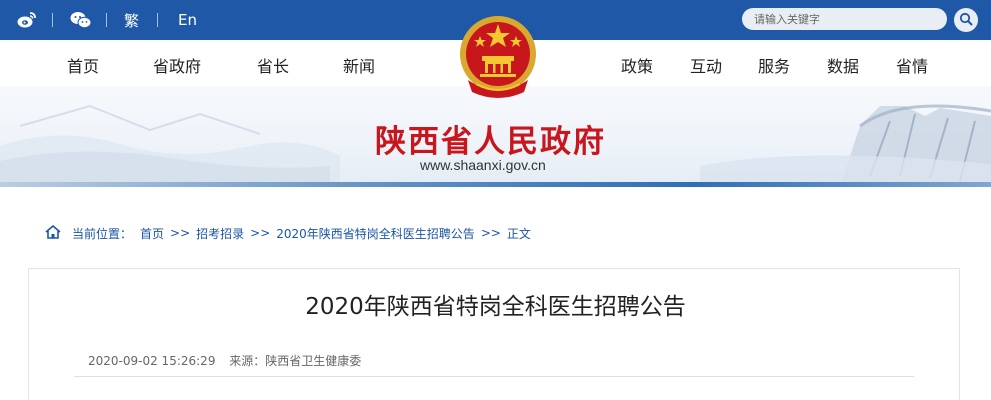 This screenshot has height=400, width=991. Describe the element at coordinates (177, 65) in the screenshot. I see `nav-item-government: 省政府` at that location.